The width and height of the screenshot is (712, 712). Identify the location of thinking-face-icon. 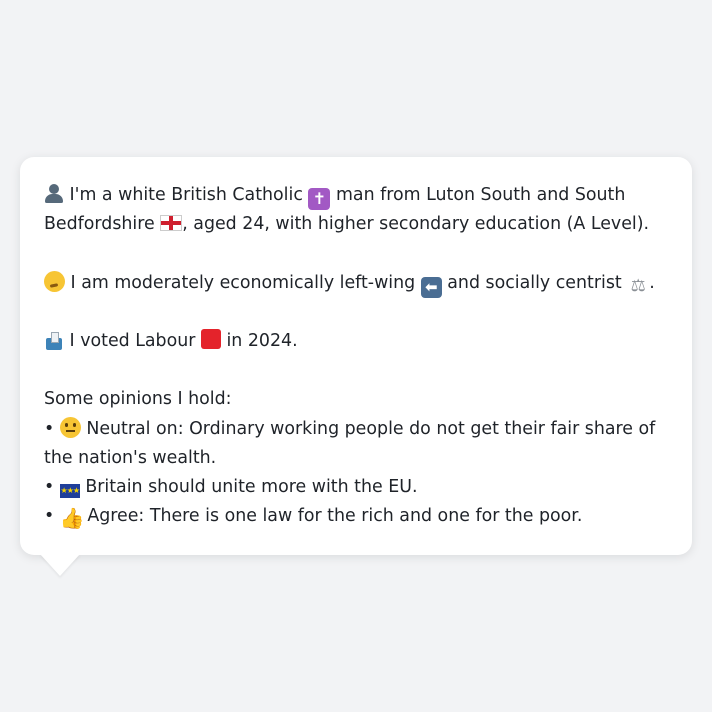
(54, 281).